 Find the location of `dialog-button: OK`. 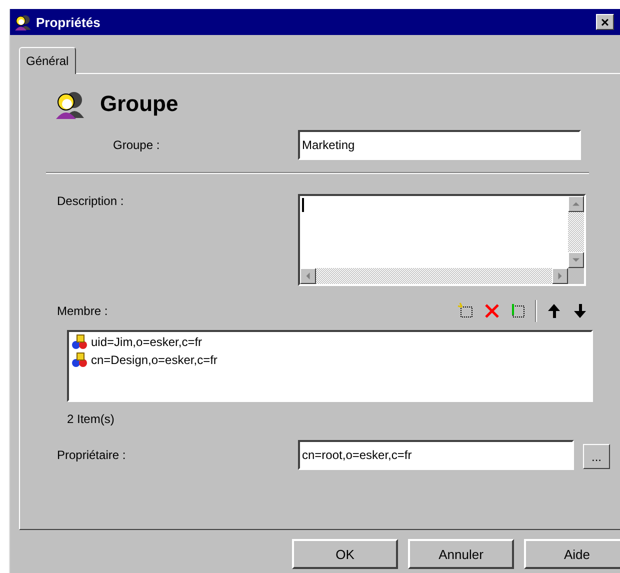

dialog-button: OK is located at coordinates (345, 554).